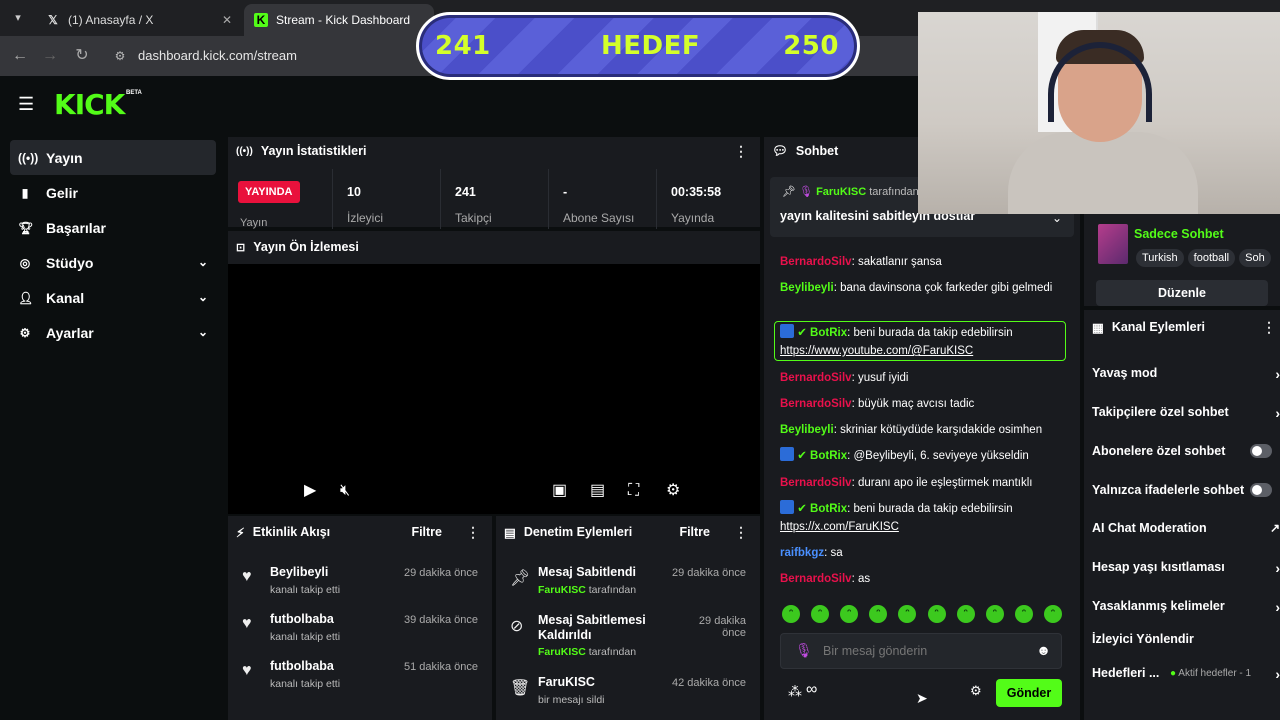  What do you see at coordinates (566, 682) in the screenshot?
I see `moderation-action: FaruKISC` at bounding box center [566, 682].